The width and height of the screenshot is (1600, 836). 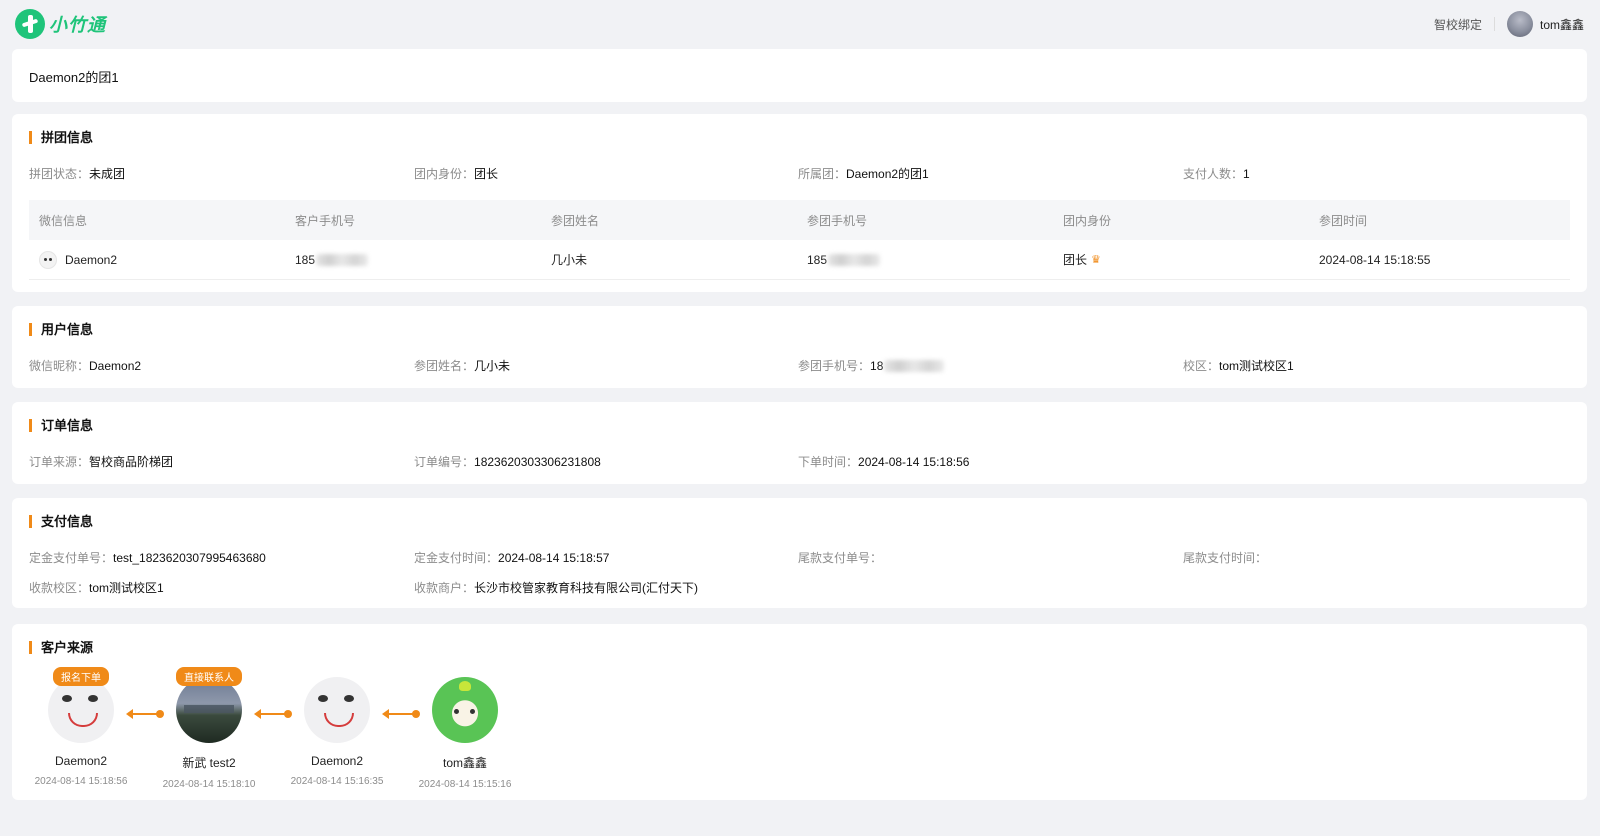 I want to click on table-header: 微信信息 客户手机号 参团姓名 参团手机号 团内身份 参团时间, so click(x=799, y=220).